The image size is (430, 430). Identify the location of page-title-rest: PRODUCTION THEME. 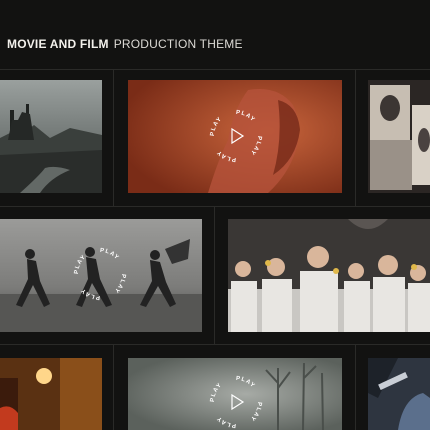
(178, 44).